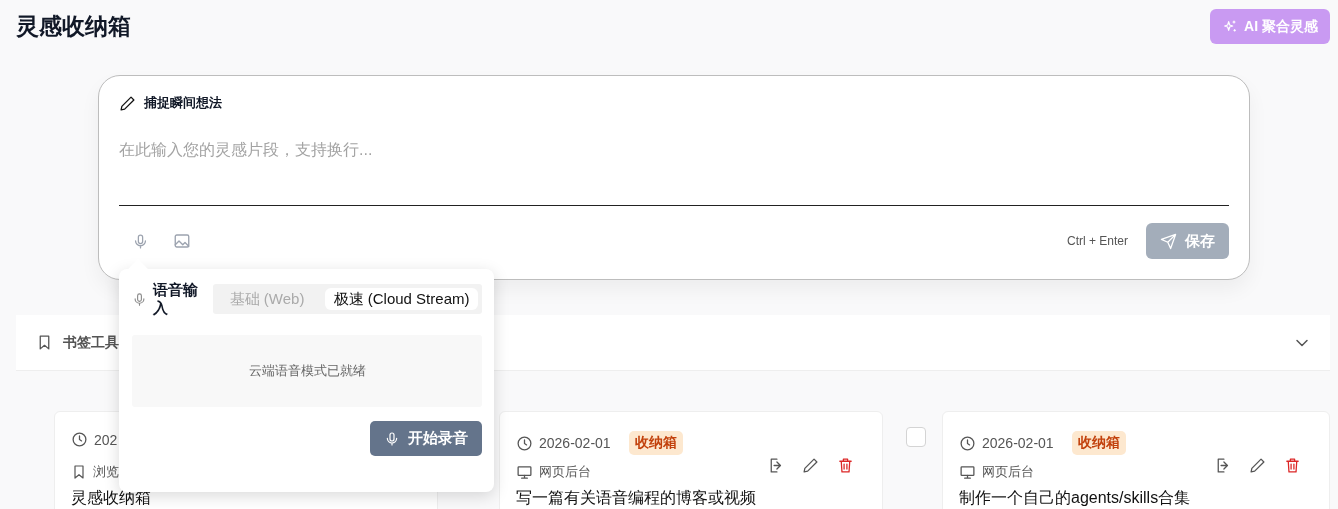 This screenshot has height=509, width=1338. Describe the element at coordinates (183, 103) in the screenshot. I see `composer-label: 捕捉瞬间想法` at that location.